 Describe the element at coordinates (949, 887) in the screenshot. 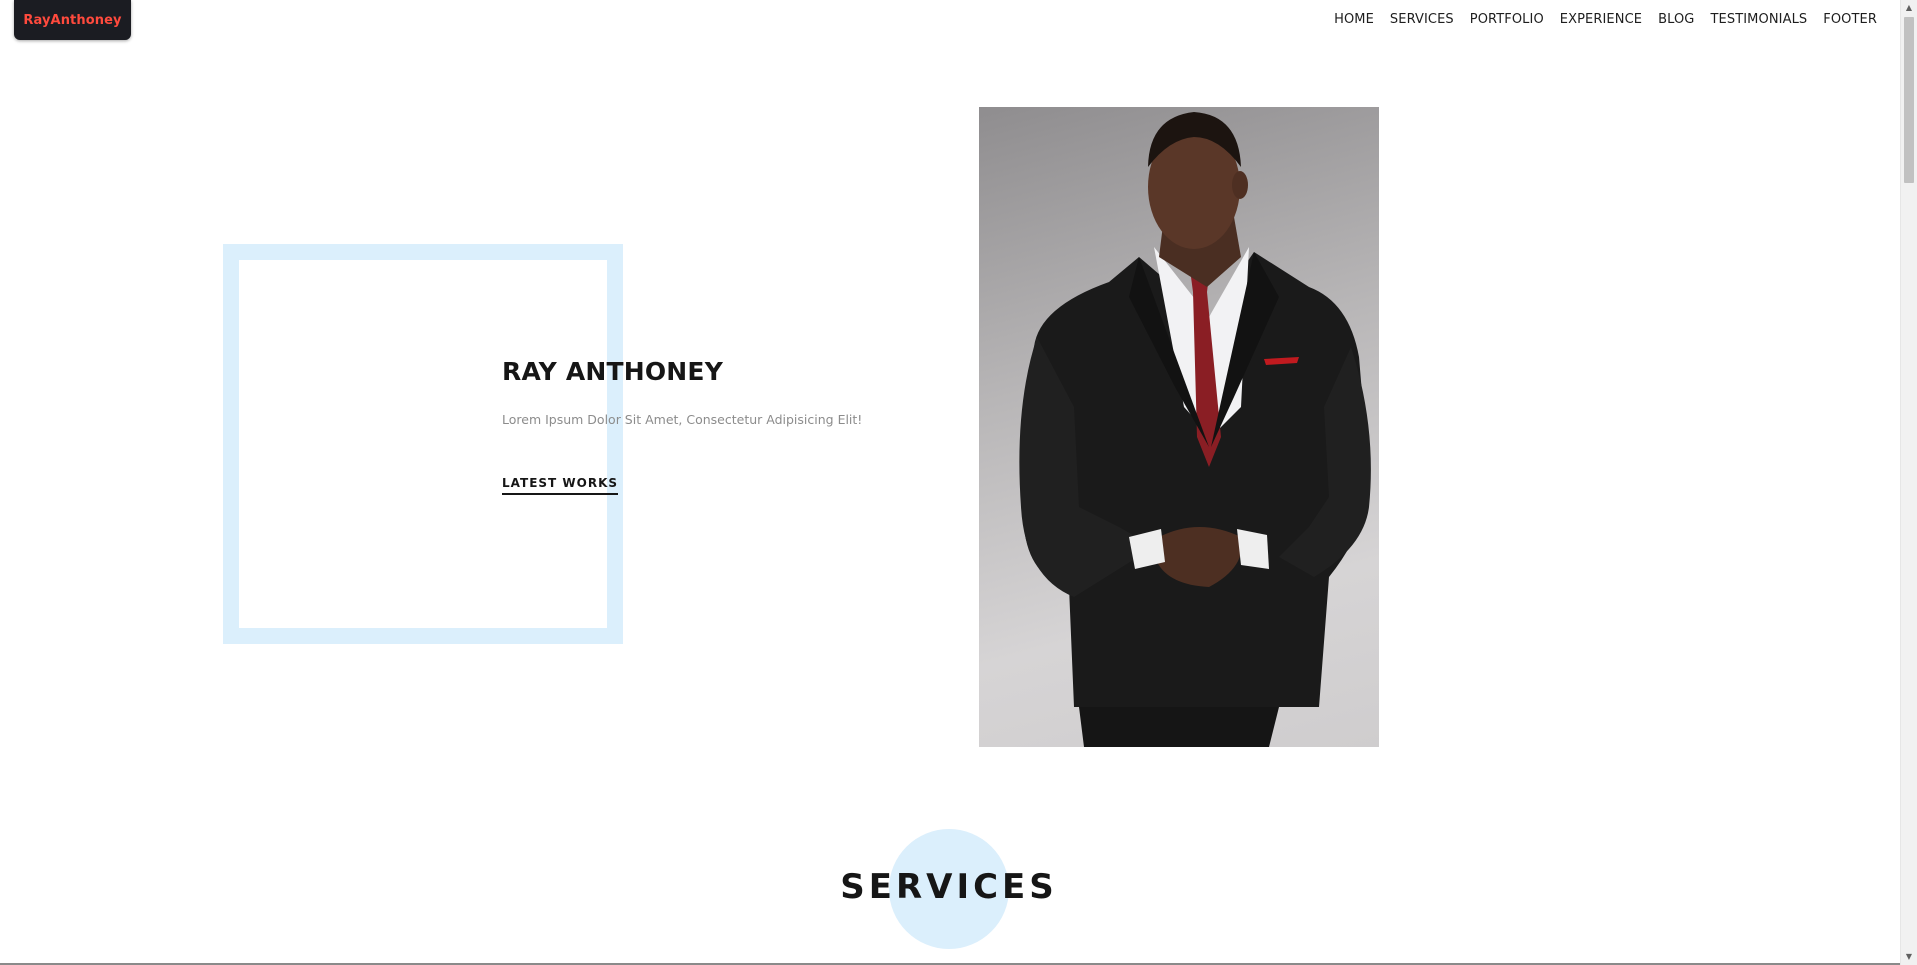

I see `services-heading: SERVICES` at that location.